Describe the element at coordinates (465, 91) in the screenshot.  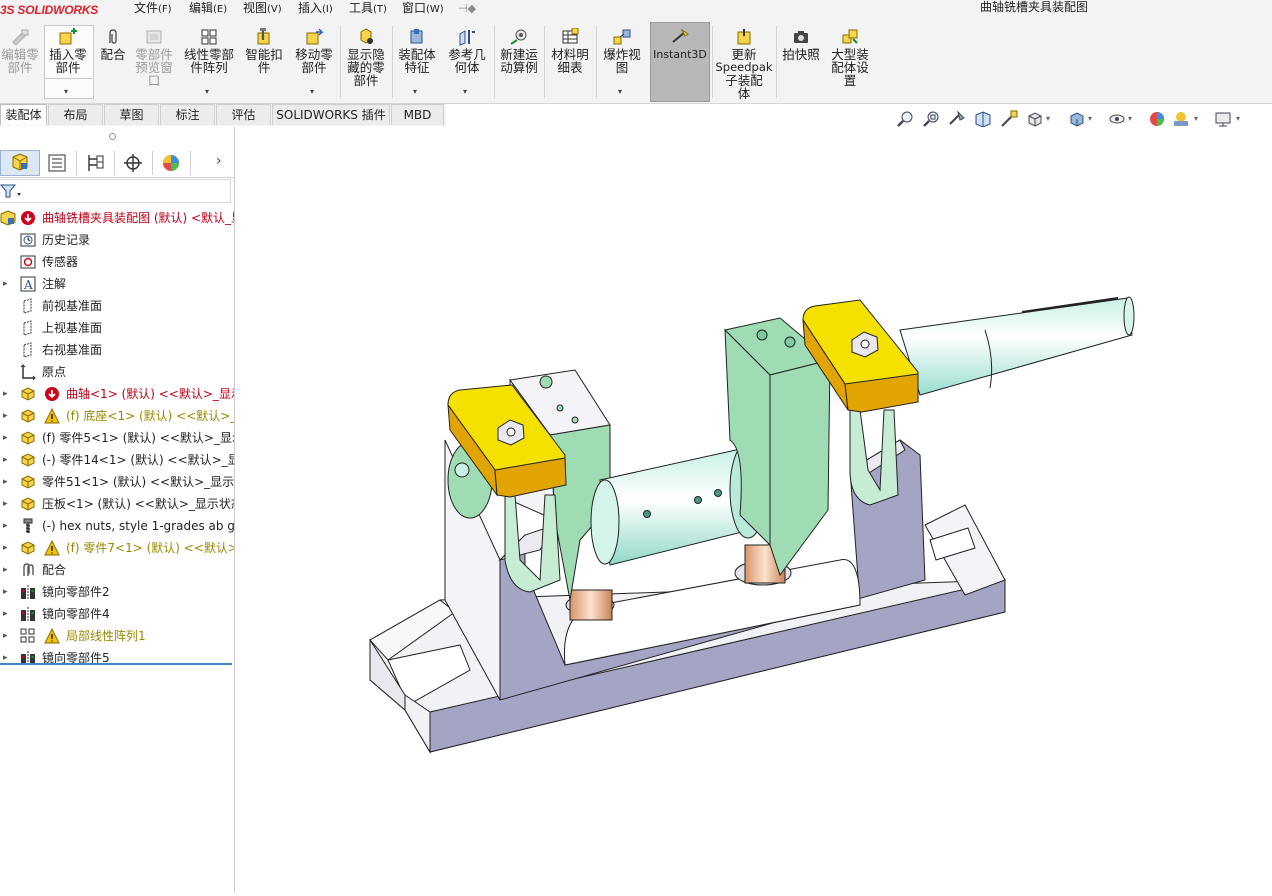
I see `reference-geometry-dropdown-icon: ▾` at that location.